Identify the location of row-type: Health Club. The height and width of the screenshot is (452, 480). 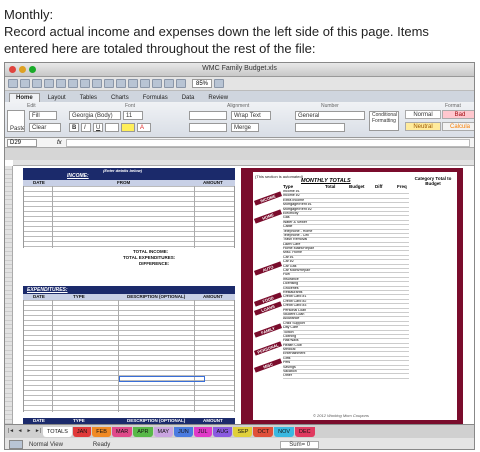
(292, 345).